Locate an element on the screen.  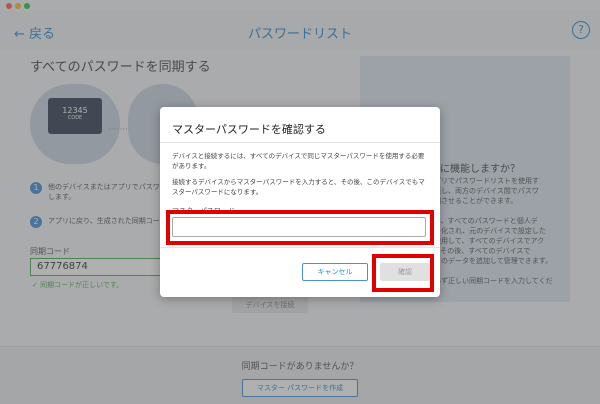
dialog-title: マスターパスワードを確認する is located at coordinates (249, 129).